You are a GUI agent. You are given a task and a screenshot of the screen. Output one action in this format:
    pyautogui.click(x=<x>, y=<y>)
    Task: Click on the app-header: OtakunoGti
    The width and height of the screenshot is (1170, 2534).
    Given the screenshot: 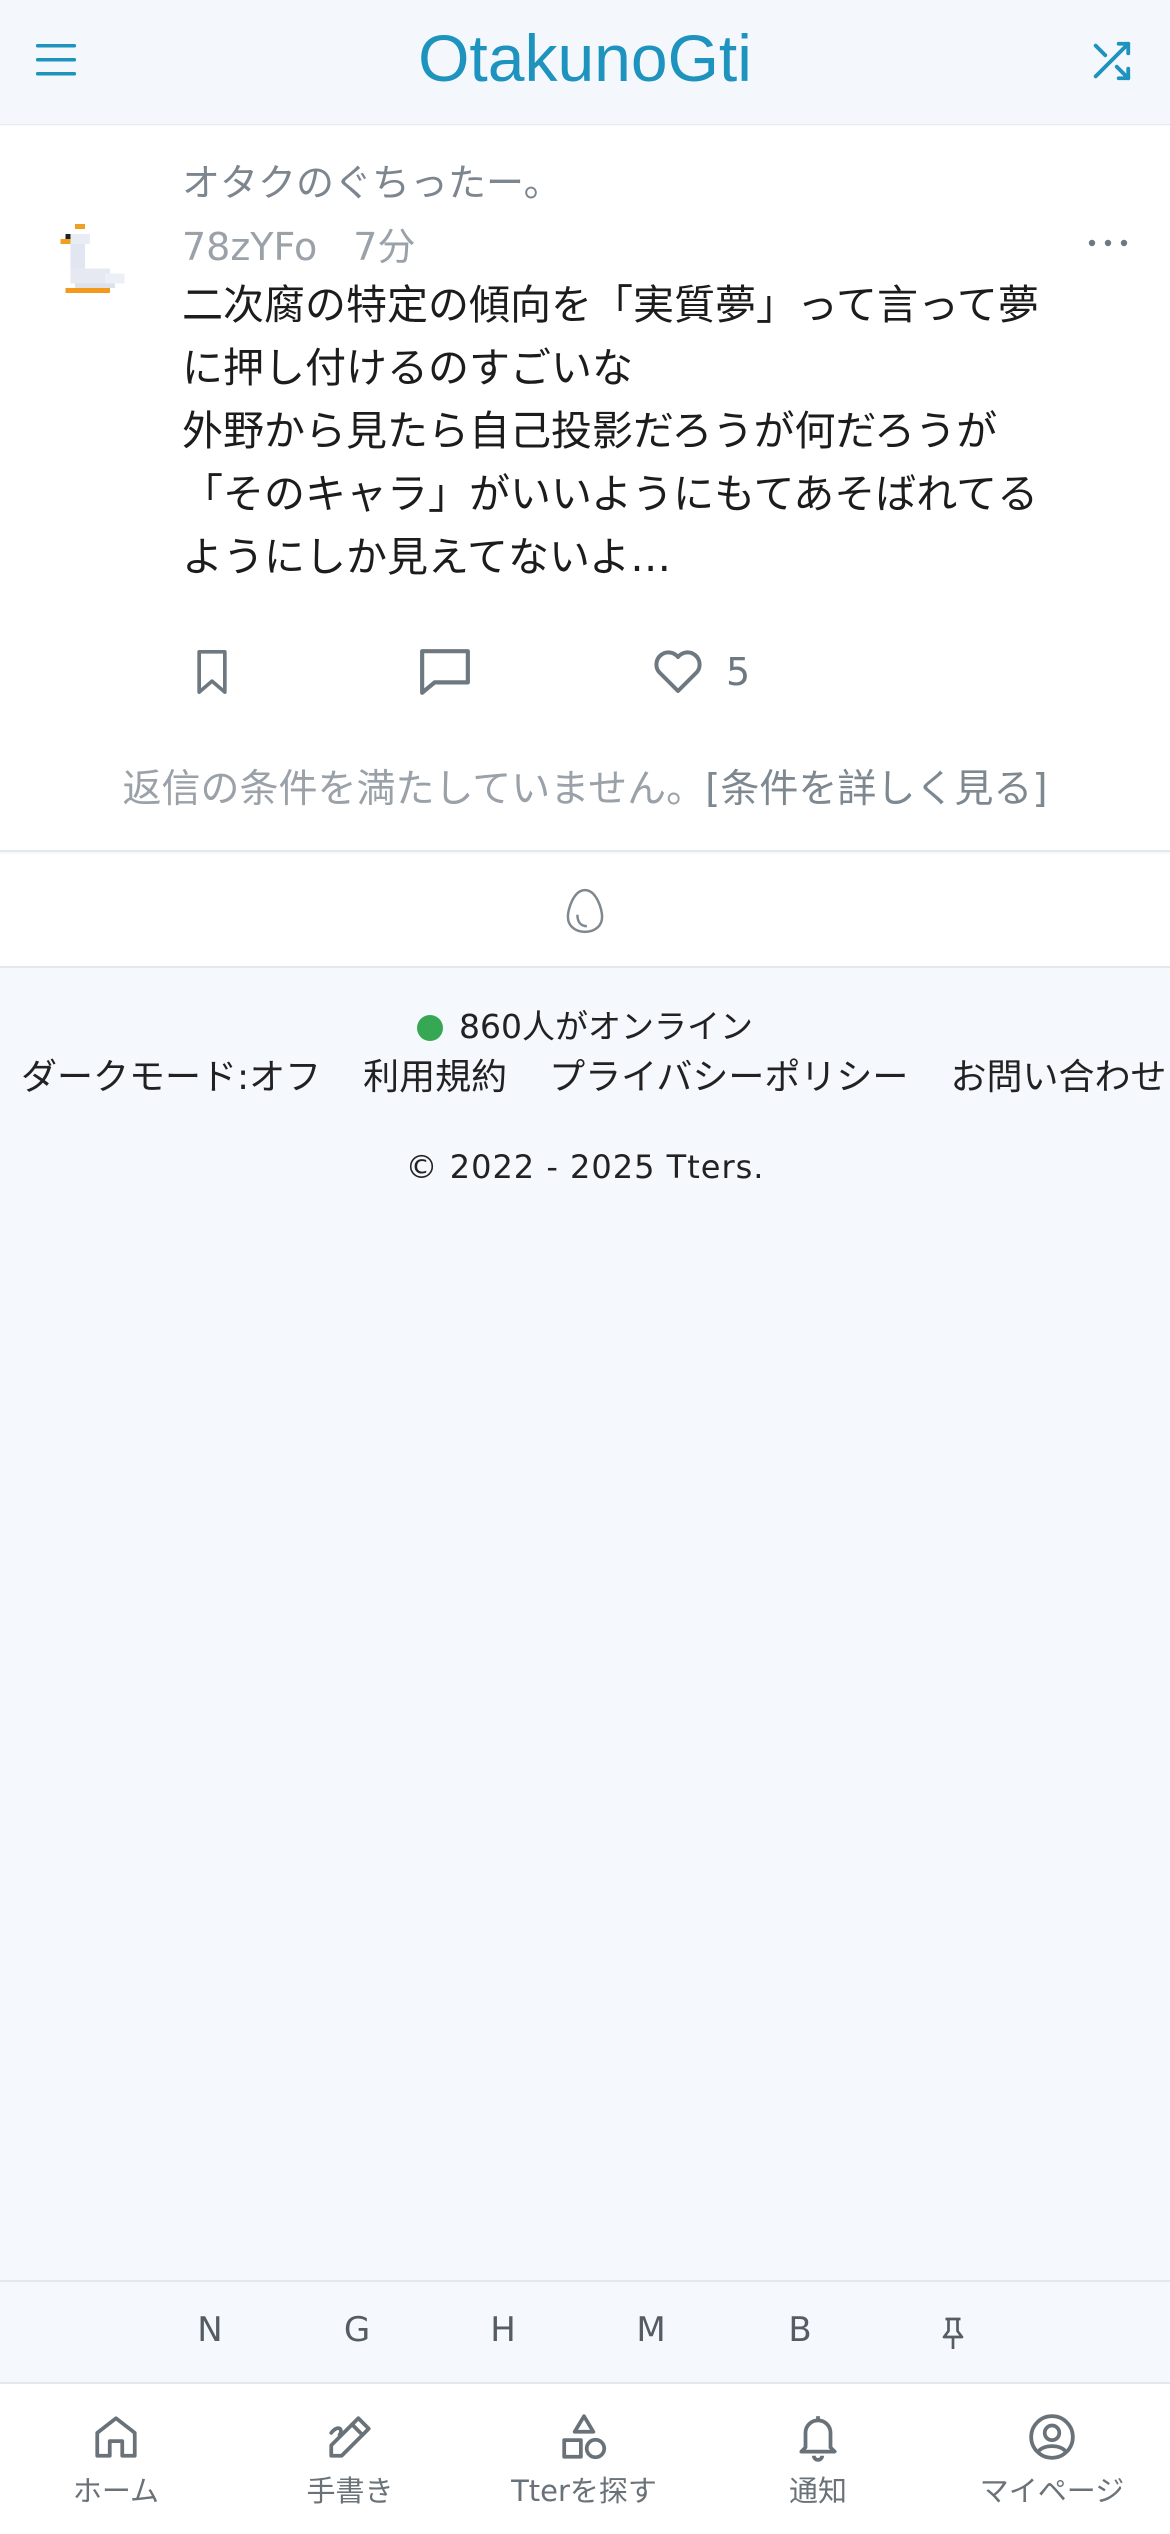 What is the action you would take?
    pyautogui.click(x=585, y=62)
    